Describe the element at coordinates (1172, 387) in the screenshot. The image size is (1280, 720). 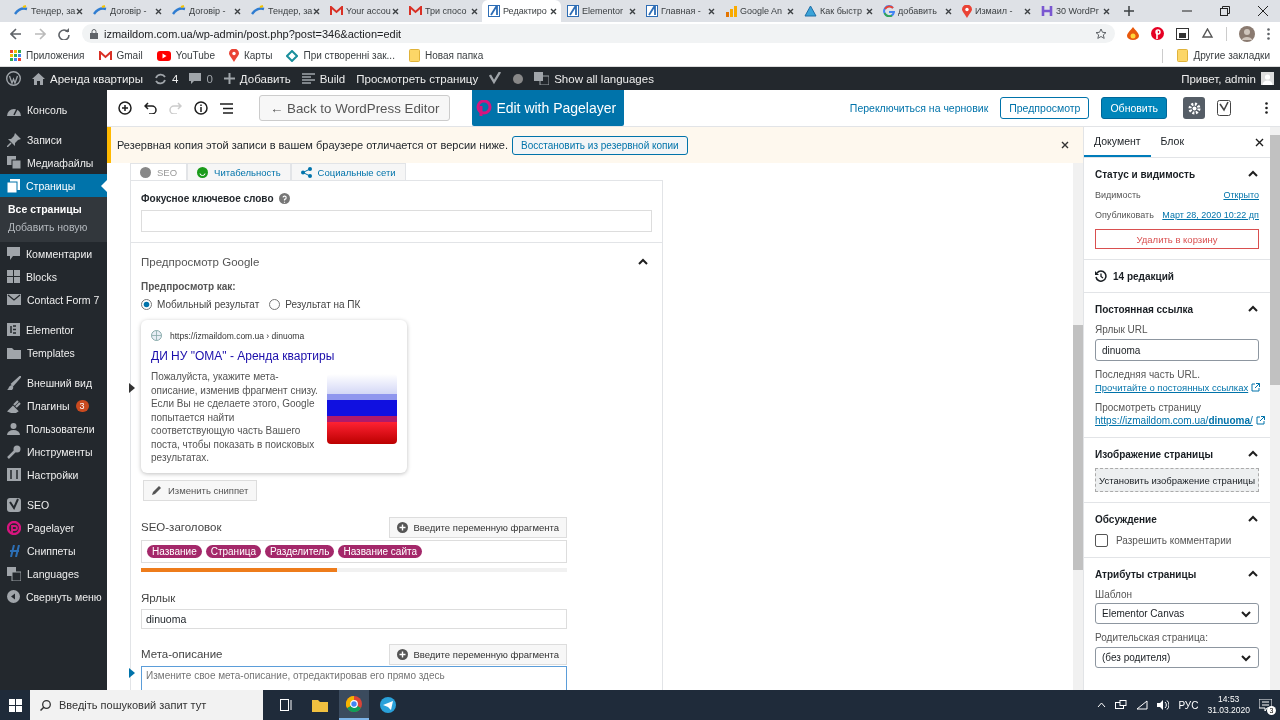
I see `permalinks-link: Прочитайте о постоянных ссылках` at that location.